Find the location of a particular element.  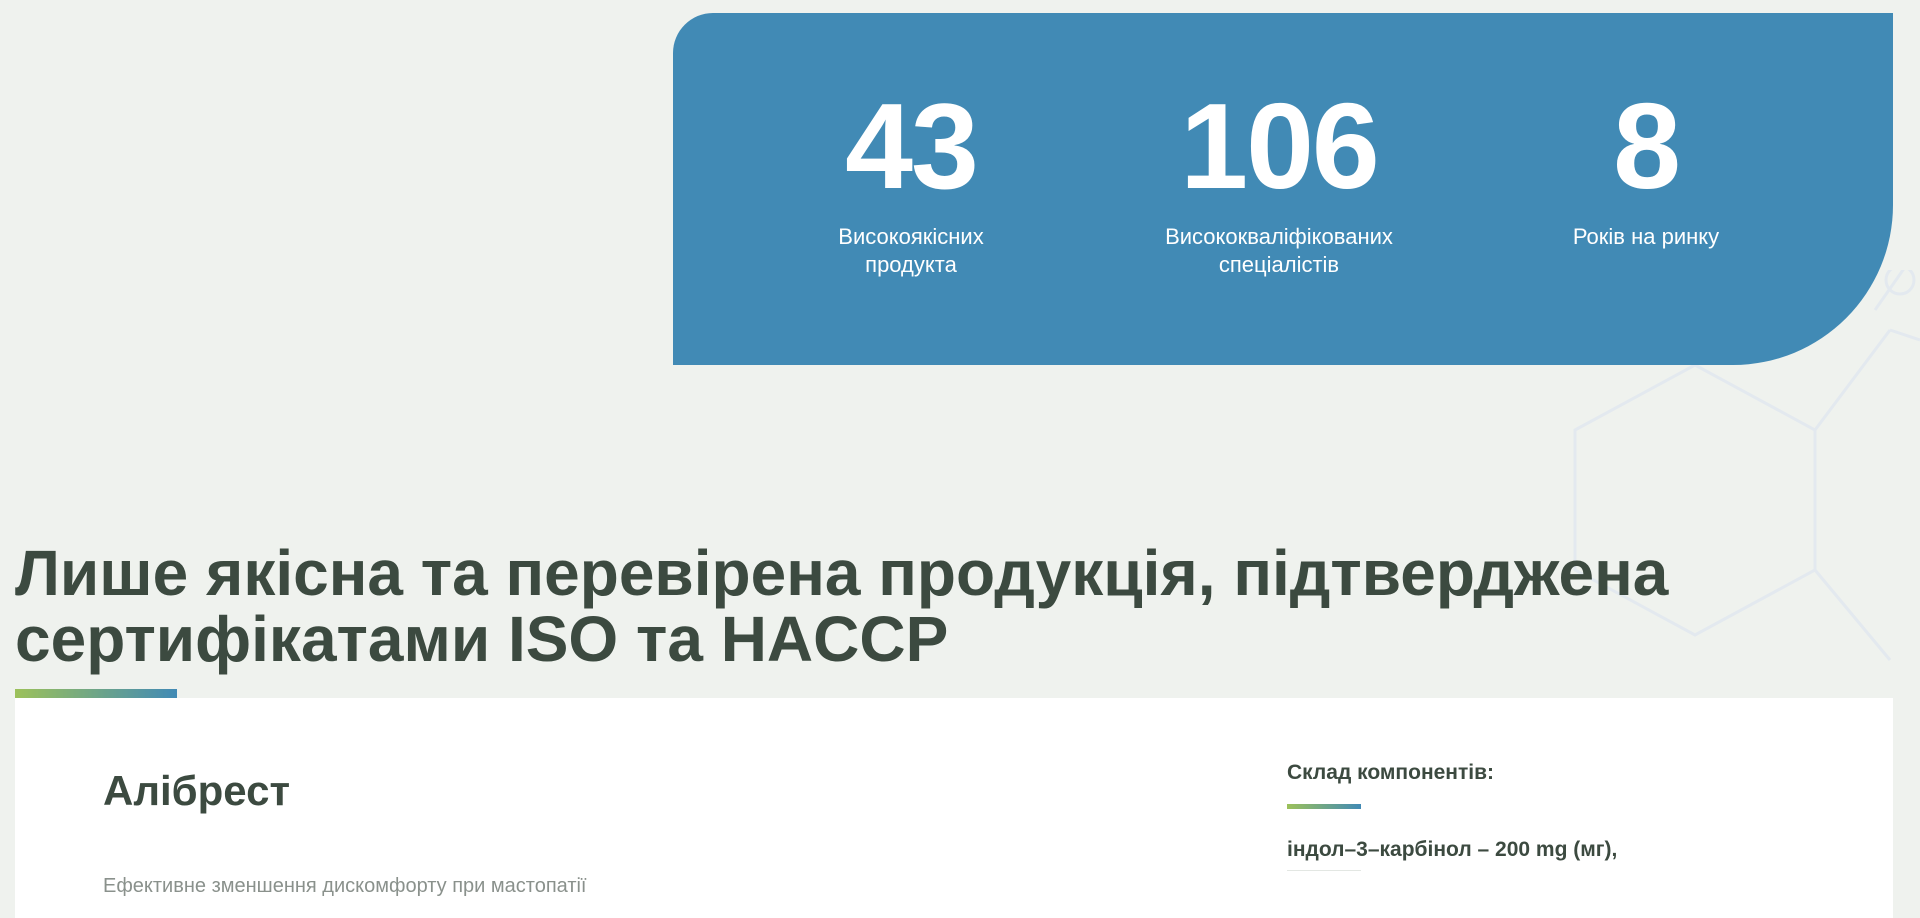

stat-products-number: 43 is located at coordinates (912, 146).